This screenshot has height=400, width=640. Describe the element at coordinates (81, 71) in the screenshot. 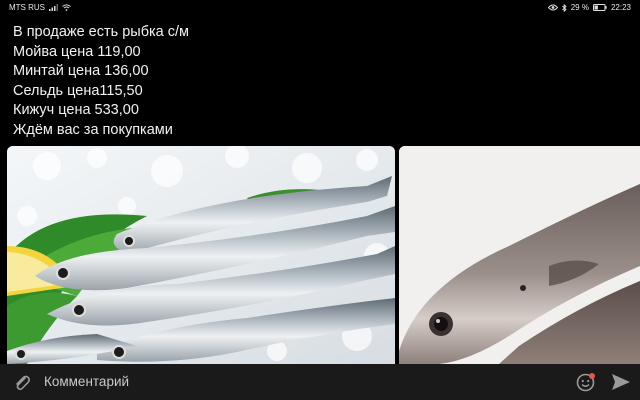

I see `post-line: Минтай цена 136,00` at that location.